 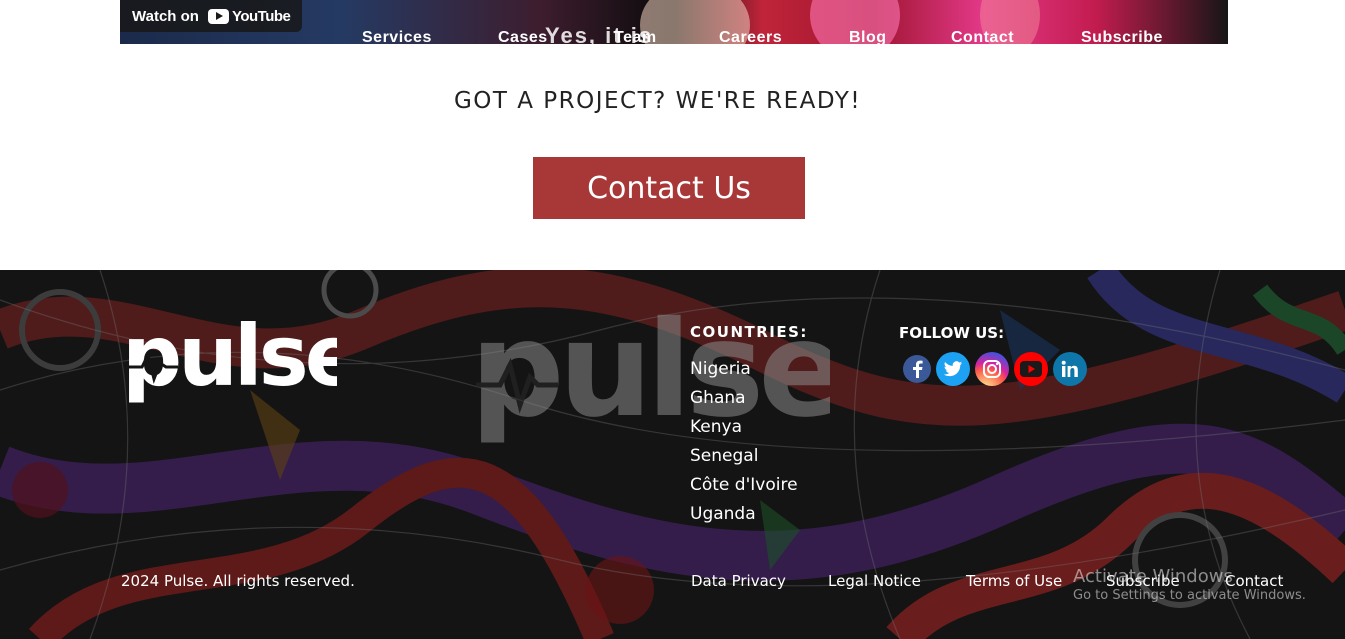 I want to click on watch-on-youtube-button: Watch on YouTube, so click(x=211, y=16).